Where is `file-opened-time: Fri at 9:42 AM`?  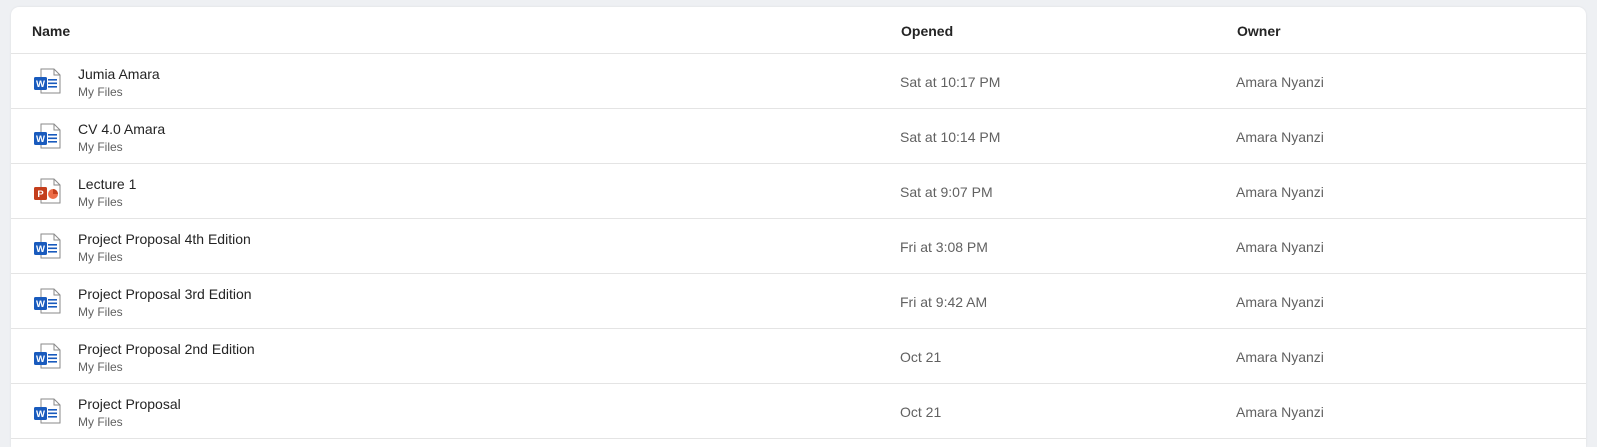 file-opened-time: Fri at 9:42 AM is located at coordinates (944, 302).